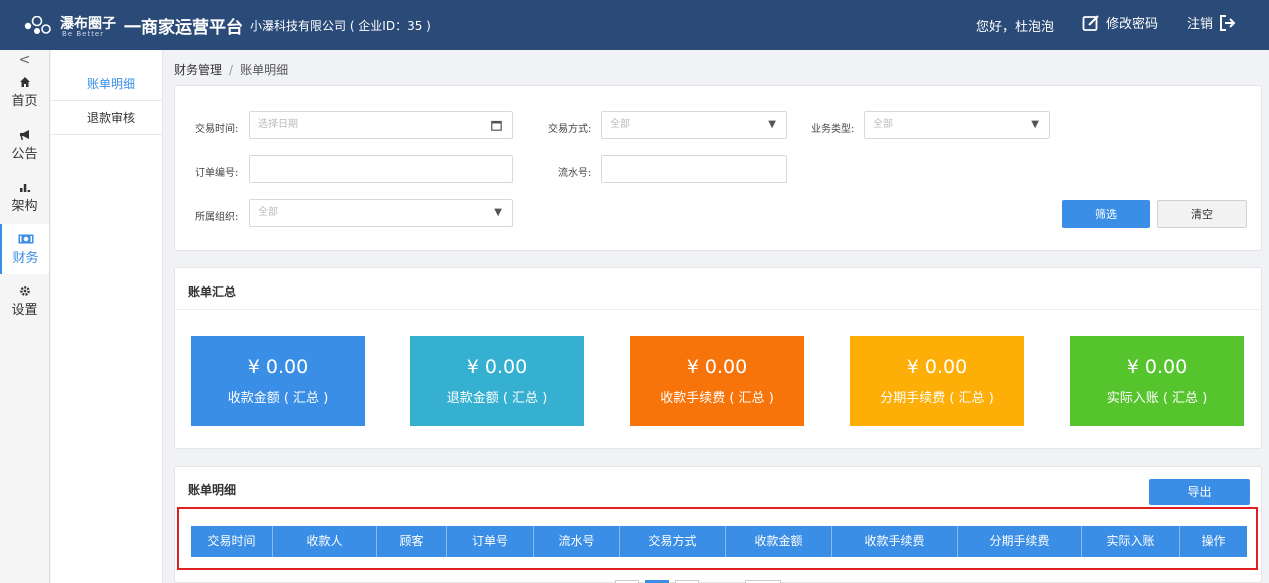  What do you see at coordinates (183, 28) in the screenshot?
I see `platform-title: 一商家运营平台` at bounding box center [183, 28].